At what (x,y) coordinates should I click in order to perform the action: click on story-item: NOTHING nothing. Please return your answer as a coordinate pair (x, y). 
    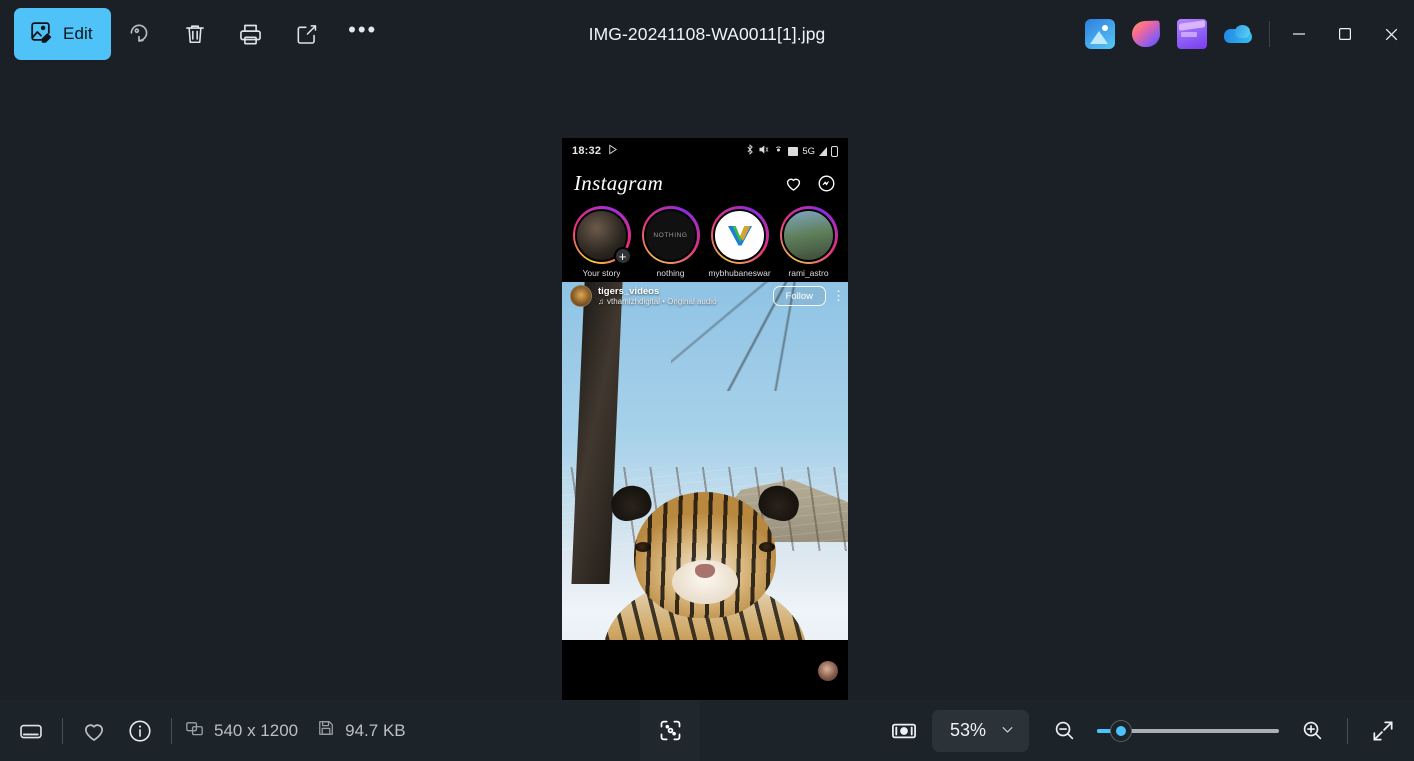
    Looking at the image, I should click on (670, 244).